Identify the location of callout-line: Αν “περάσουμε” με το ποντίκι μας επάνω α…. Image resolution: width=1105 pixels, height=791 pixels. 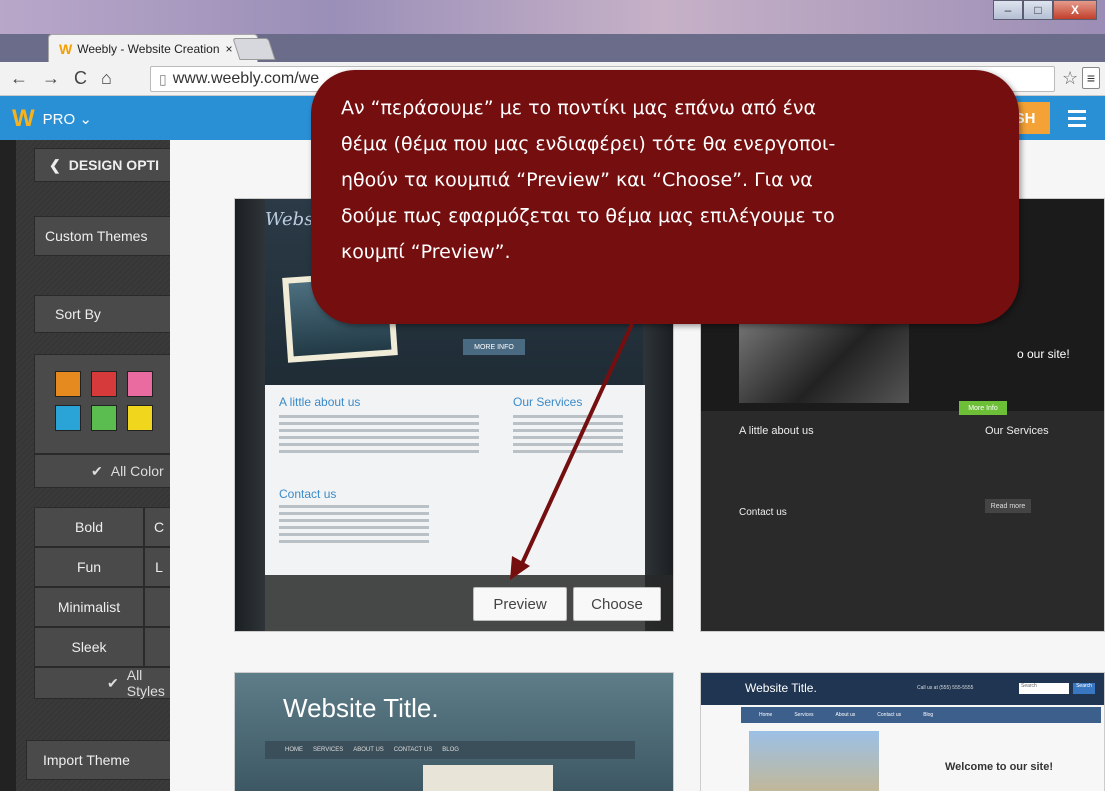
(579, 108).